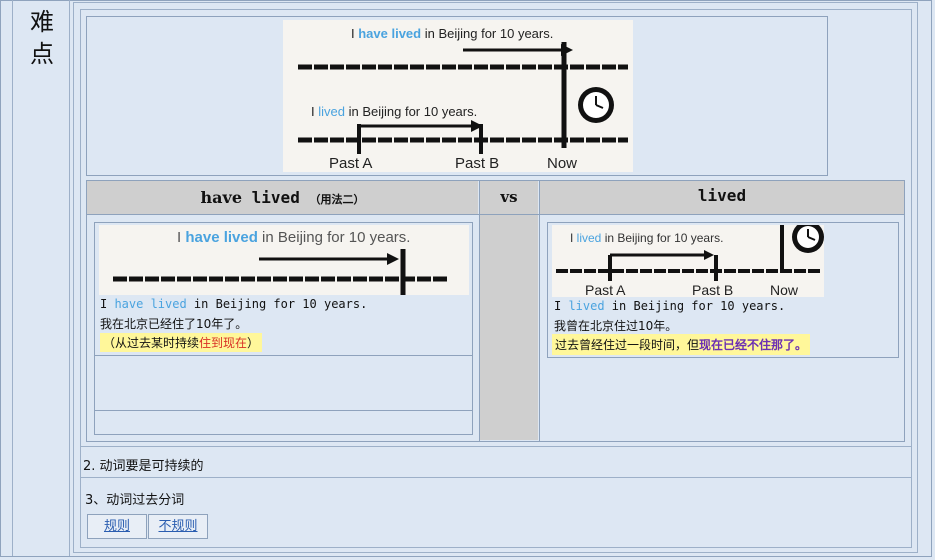 Image resolution: width=935 pixels, height=560 pixels. Describe the element at coordinates (495, 214) in the screenshot. I see `header-divider` at that location.